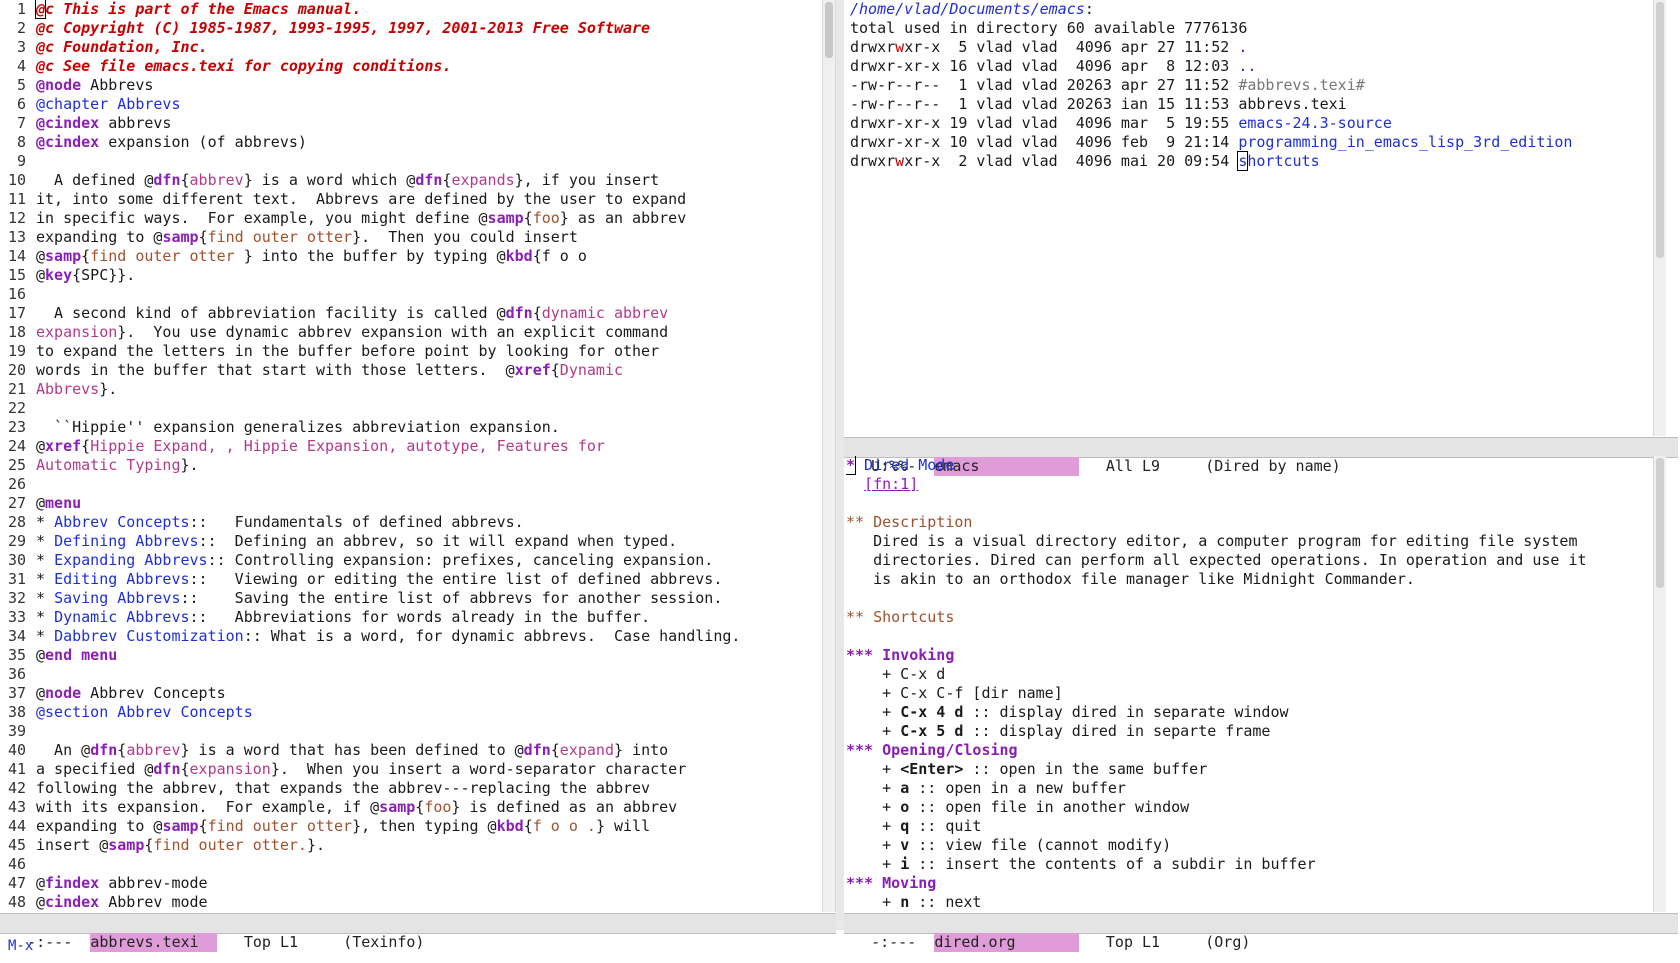 This screenshot has height=963, width=1680. I want to click on mode-line-buffer-name: dired.org, so click(1006, 942).